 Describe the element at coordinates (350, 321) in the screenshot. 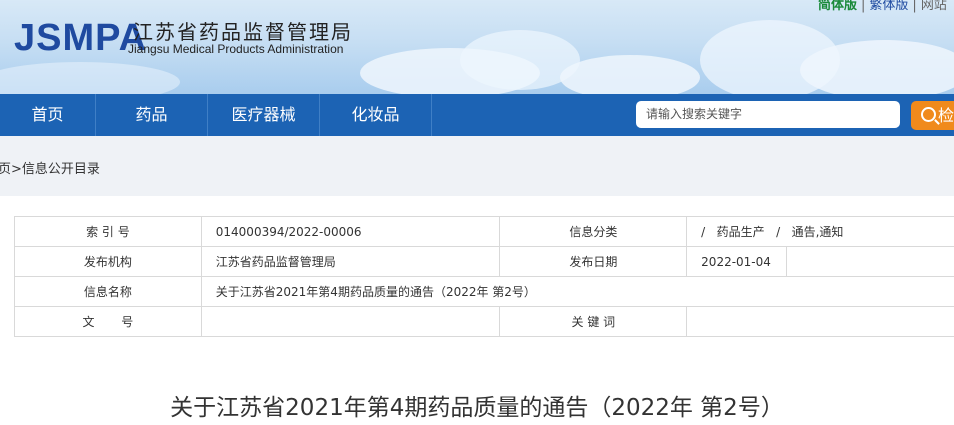

I see `doc-number-value` at that location.